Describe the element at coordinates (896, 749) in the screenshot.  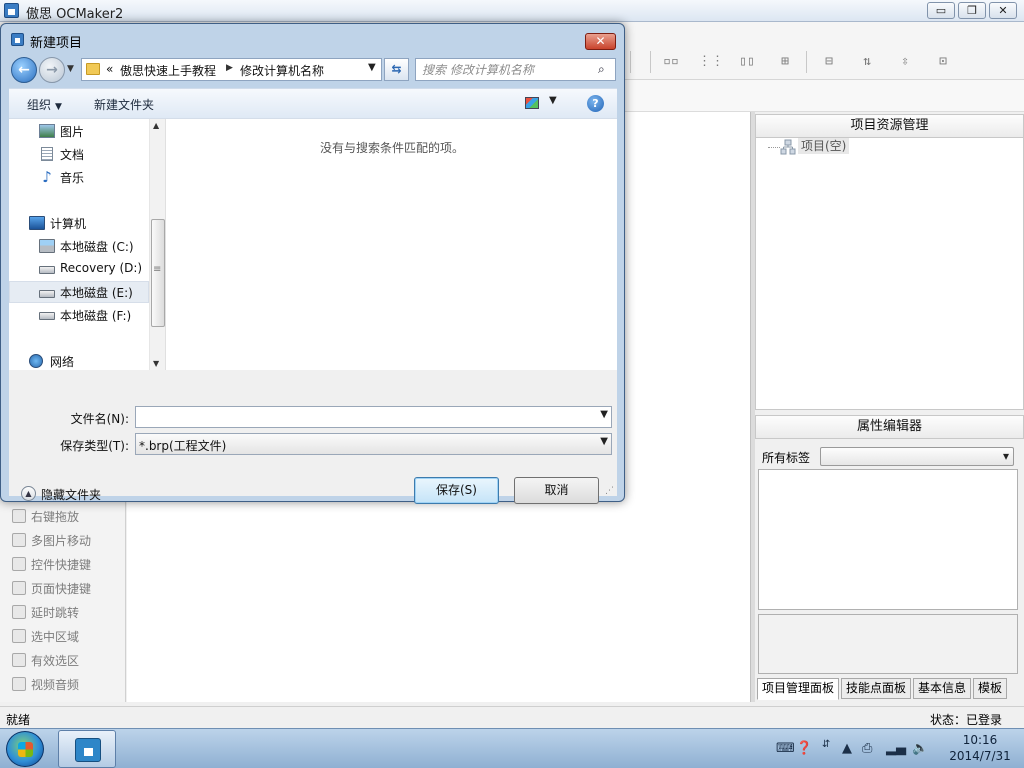
I see `network-signal-icon: ▂▄` at that location.